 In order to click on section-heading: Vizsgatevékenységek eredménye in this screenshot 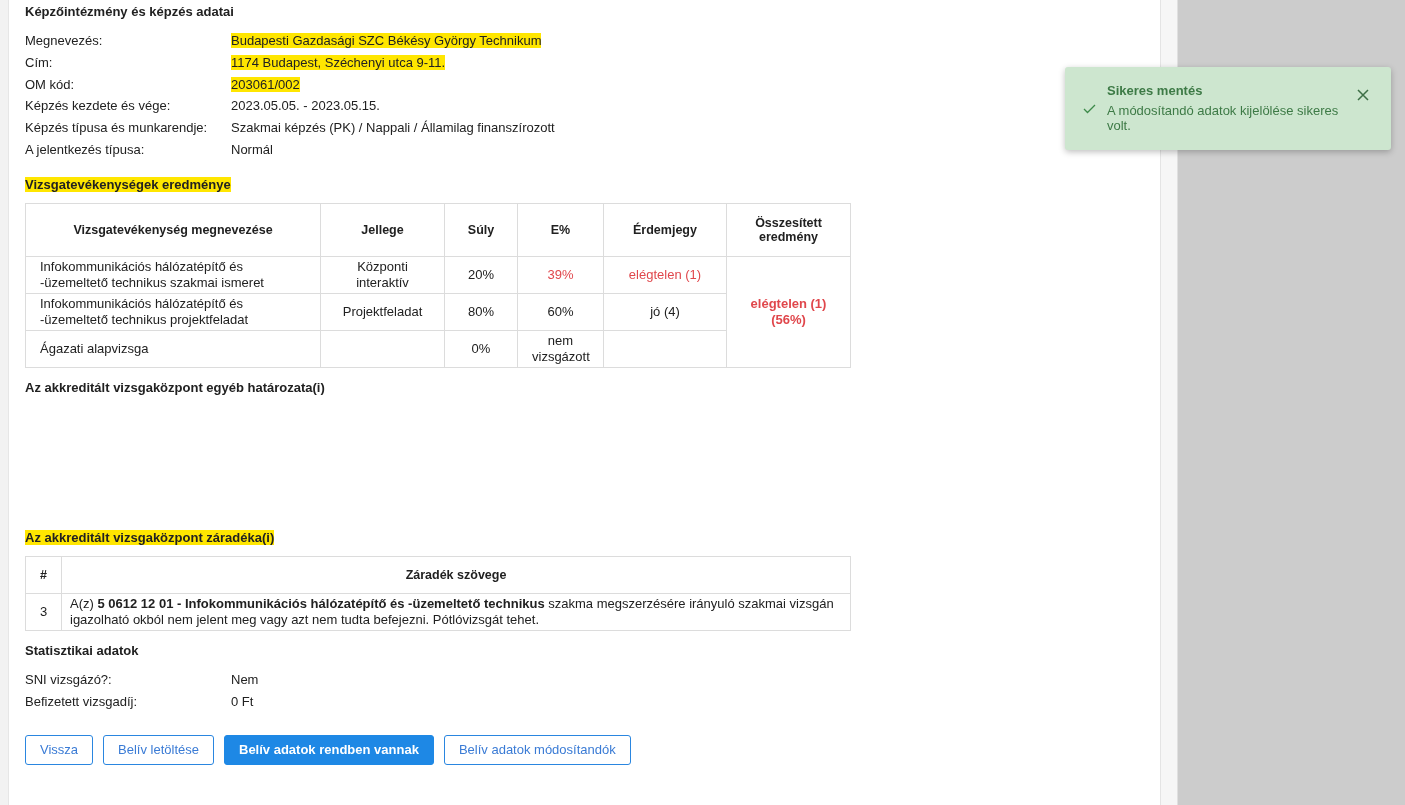, I will do `click(128, 185)`.